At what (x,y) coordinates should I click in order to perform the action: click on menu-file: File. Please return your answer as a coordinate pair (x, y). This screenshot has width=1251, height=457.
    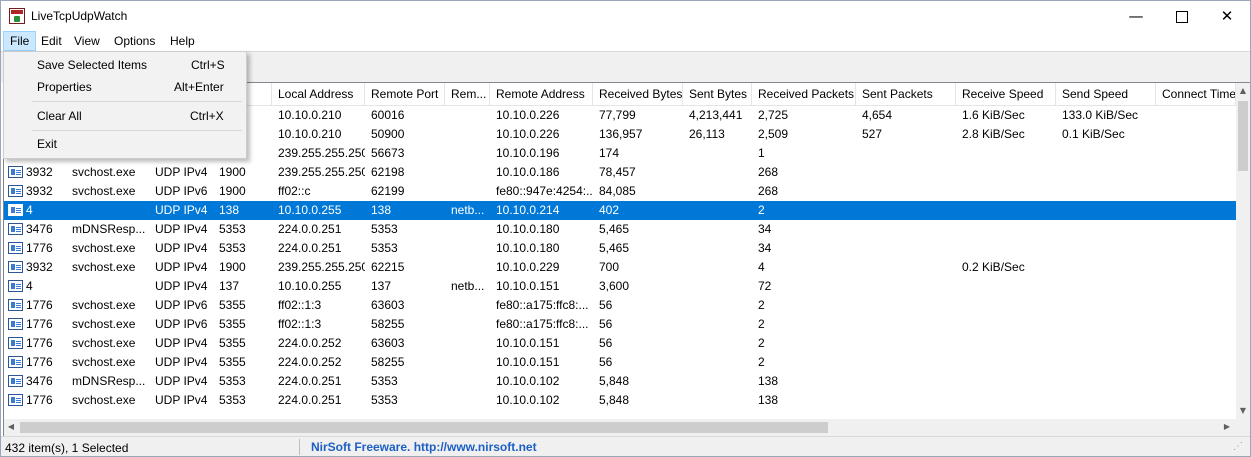
    Looking at the image, I should click on (20, 41).